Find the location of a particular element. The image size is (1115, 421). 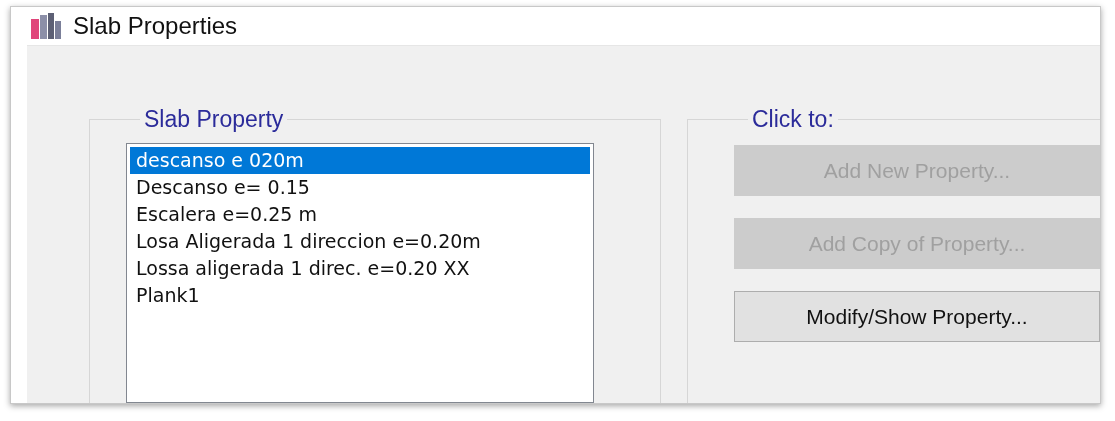

building-icon is located at coordinates (46, 26).